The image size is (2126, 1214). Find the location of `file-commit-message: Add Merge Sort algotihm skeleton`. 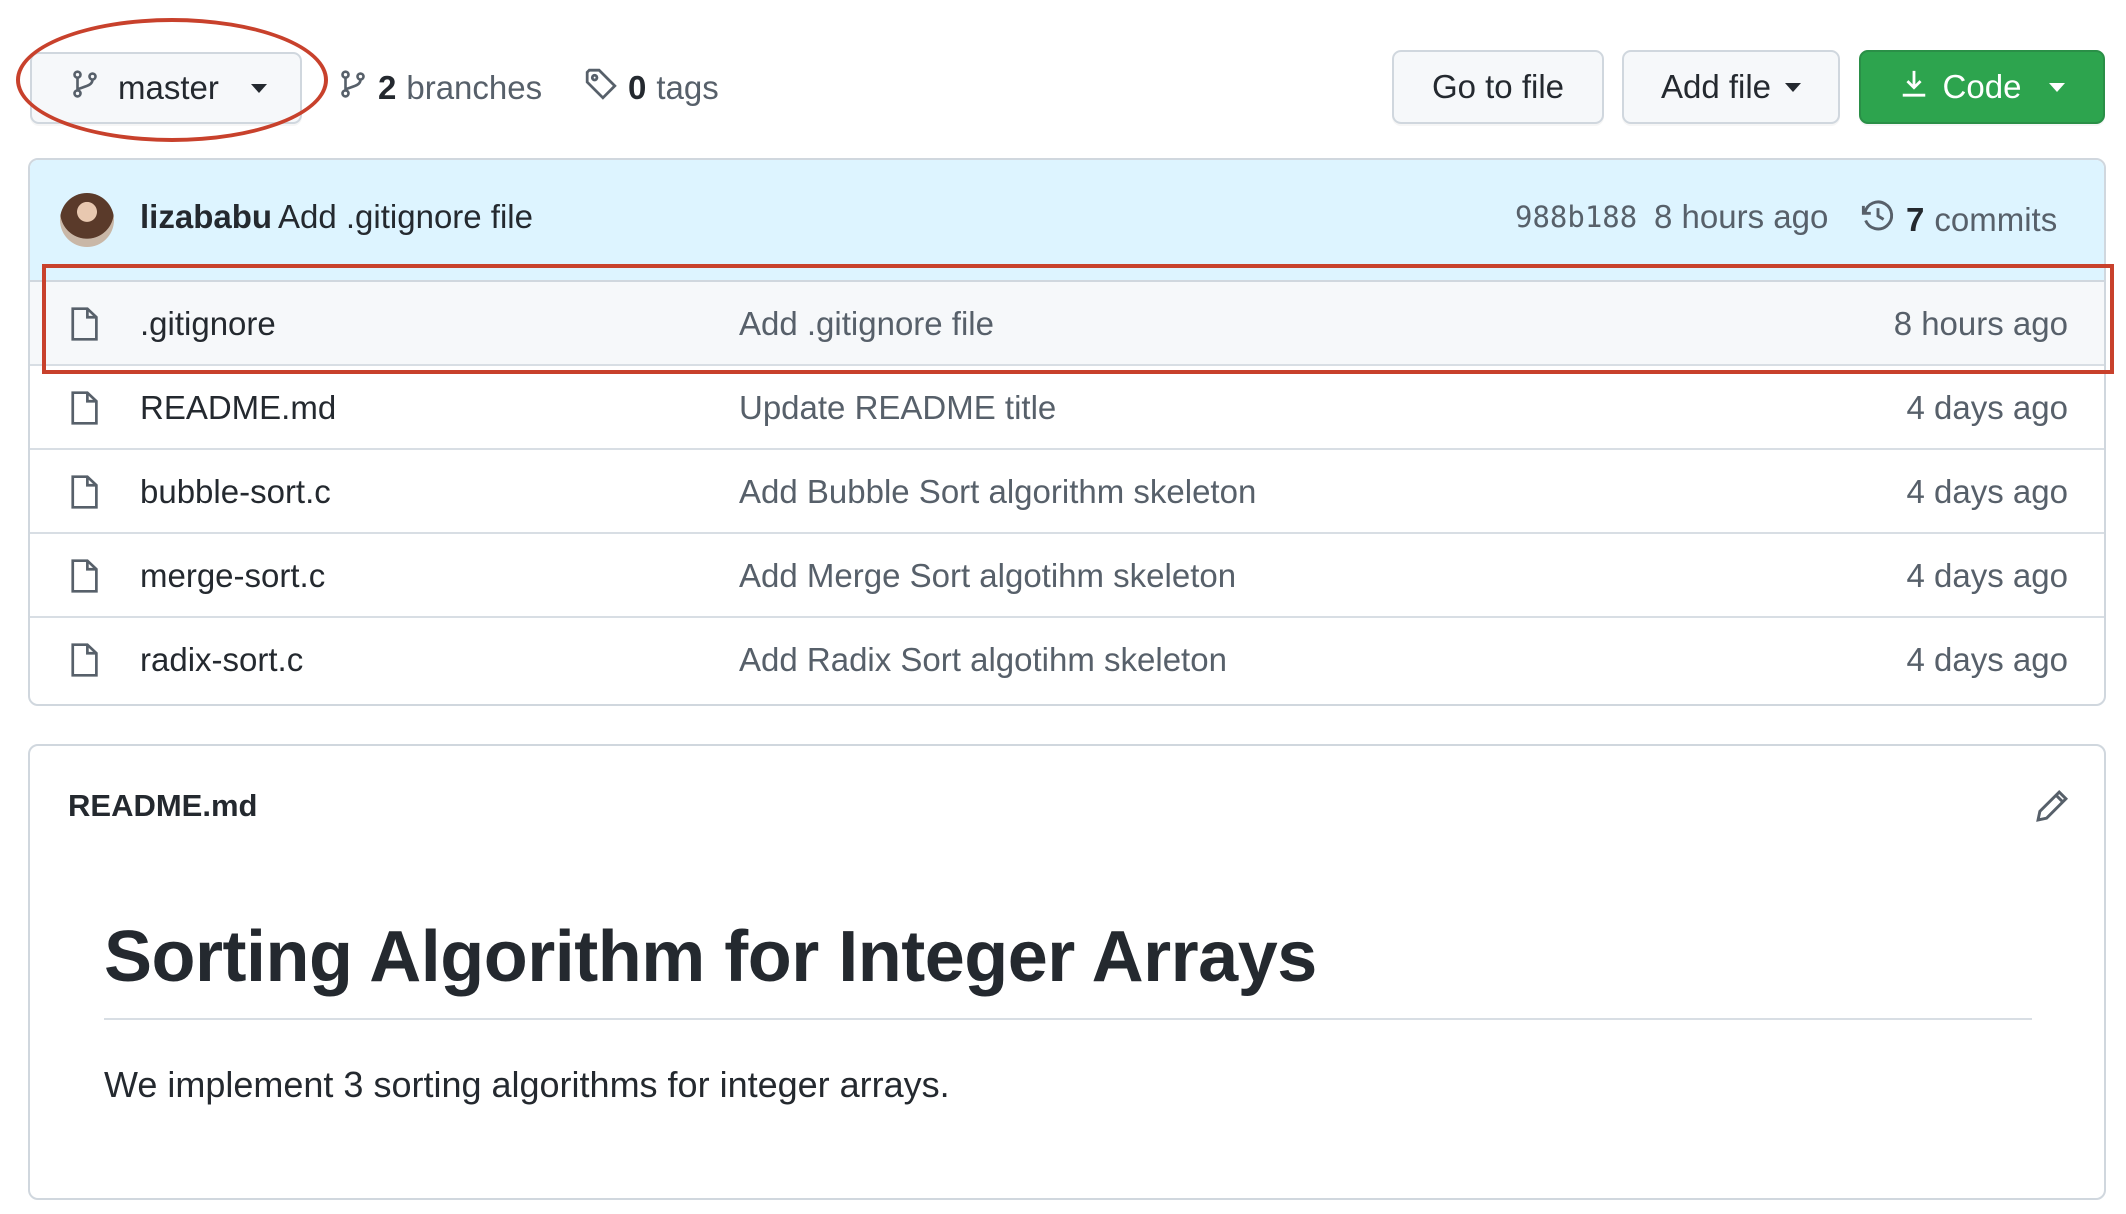

file-commit-message: Add Merge Sort algotihm skeleton is located at coordinates (987, 576).